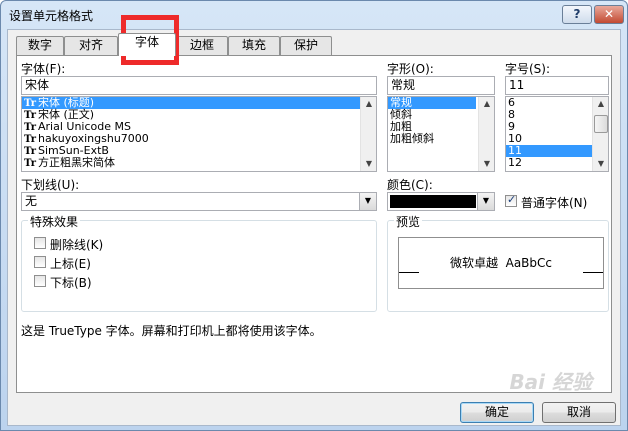  What do you see at coordinates (528, 69) in the screenshot?
I see `size-label: 字号(S):` at bounding box center [528, 69].